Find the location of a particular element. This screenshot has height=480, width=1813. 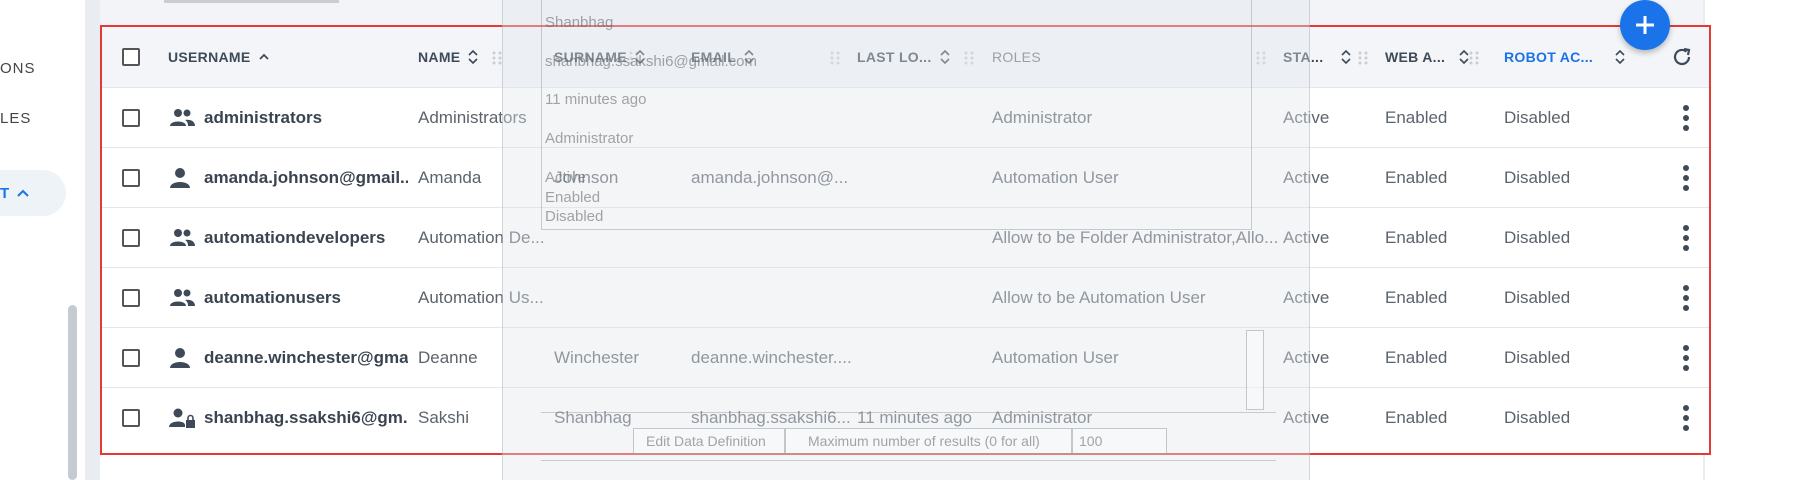

sidebar-item-active: T is located at coordinates (33, 193).